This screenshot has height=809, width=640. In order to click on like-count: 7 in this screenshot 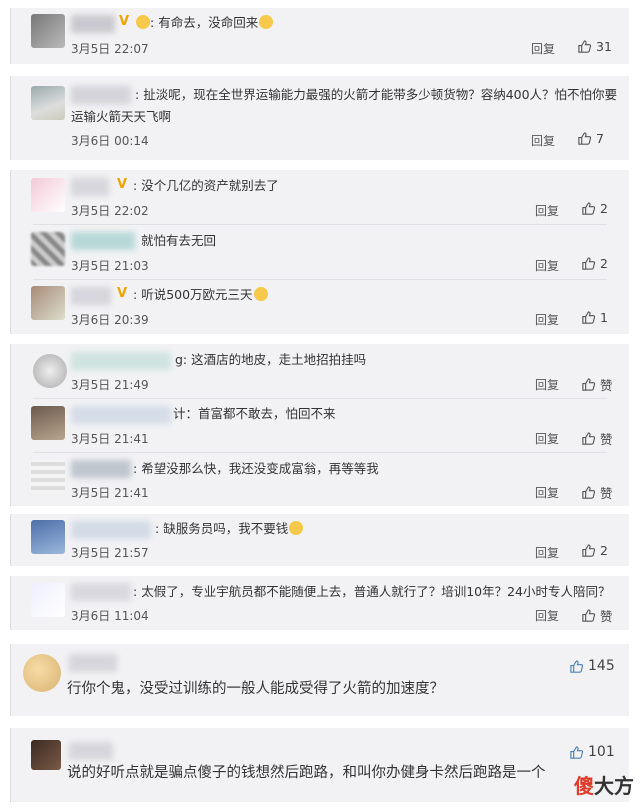, I will do `click(600, 138)`.